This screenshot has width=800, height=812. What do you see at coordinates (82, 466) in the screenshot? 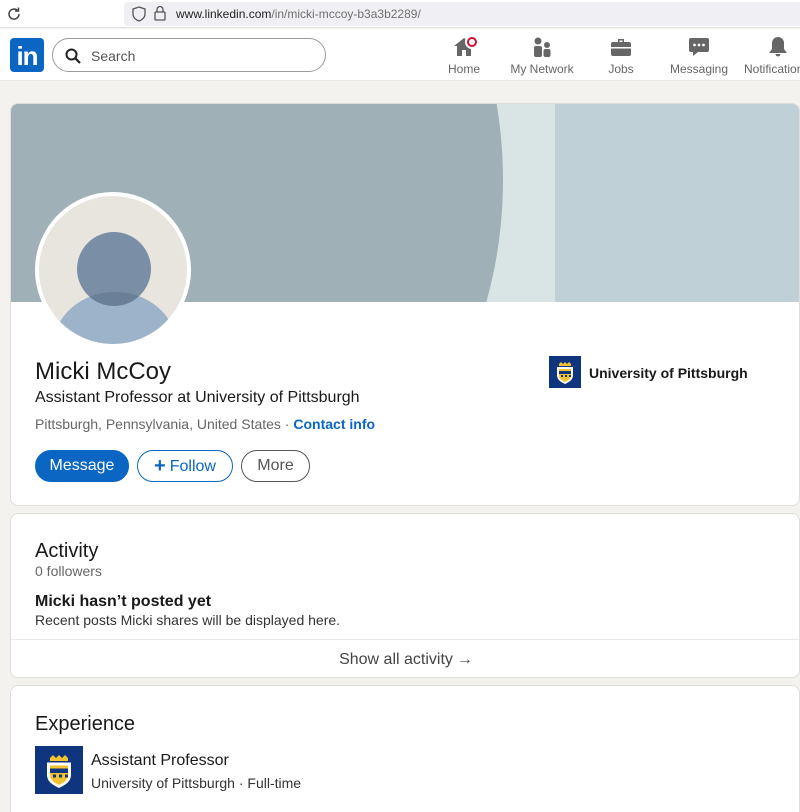
I see `message-button: Message` at bounding box center [82, 466].